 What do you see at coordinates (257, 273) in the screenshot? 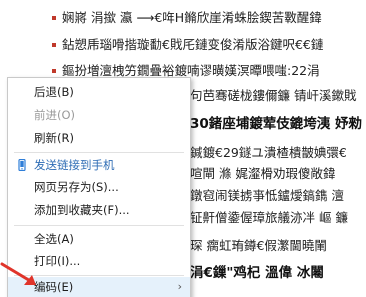
I see `article-heading: 涓€鏁"鸡杞 溫偉 冰闂` at bounding box center [257, 273].